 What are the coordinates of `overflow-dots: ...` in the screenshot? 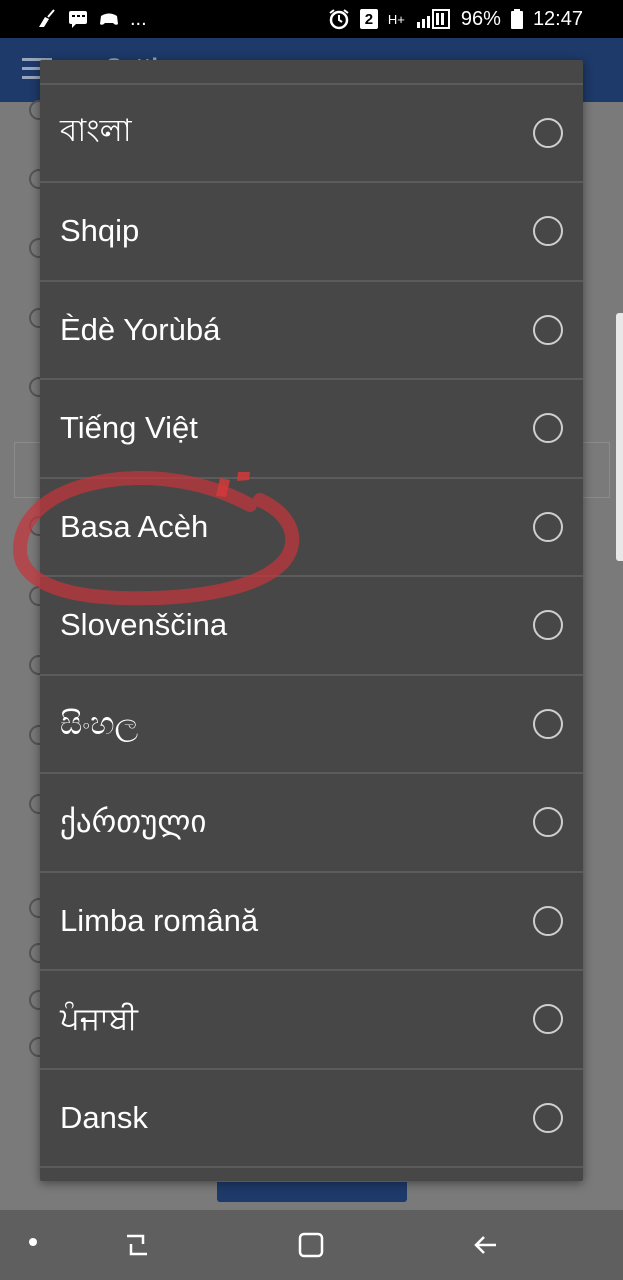 It's located at (138, 19).